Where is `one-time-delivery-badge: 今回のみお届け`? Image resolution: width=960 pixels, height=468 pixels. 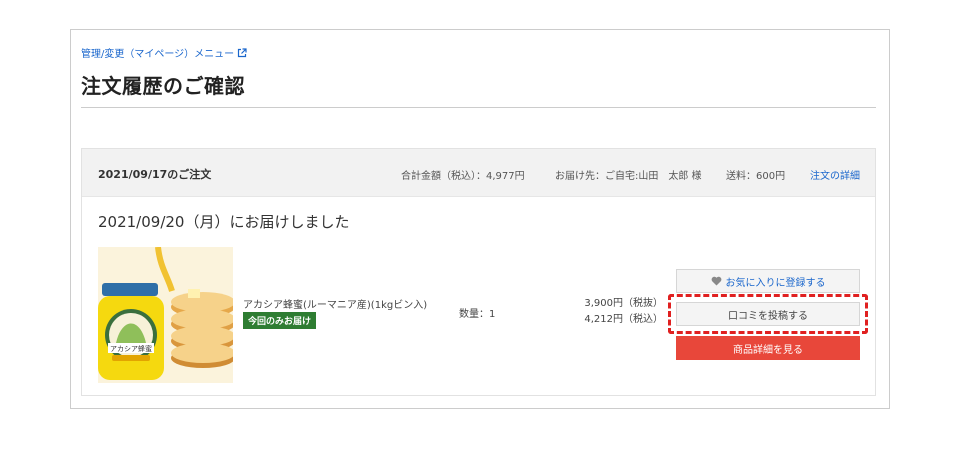 one-time-delivery-badge: 今回のみお届け is located at coordinates (280, 320).